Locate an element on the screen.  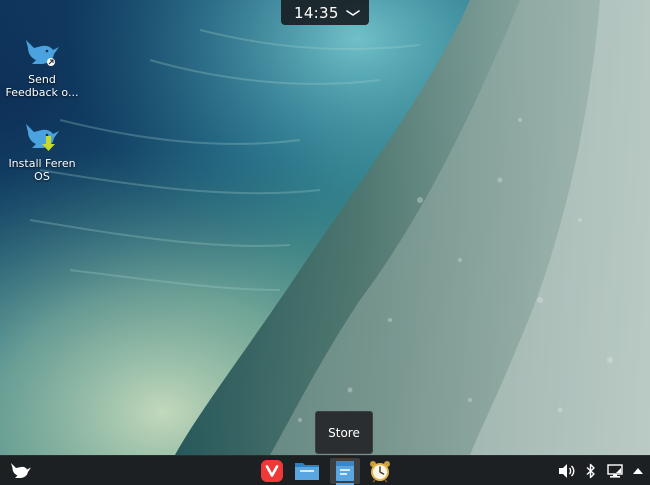
feedback-bird-icon is located at coordinates (42, 54).